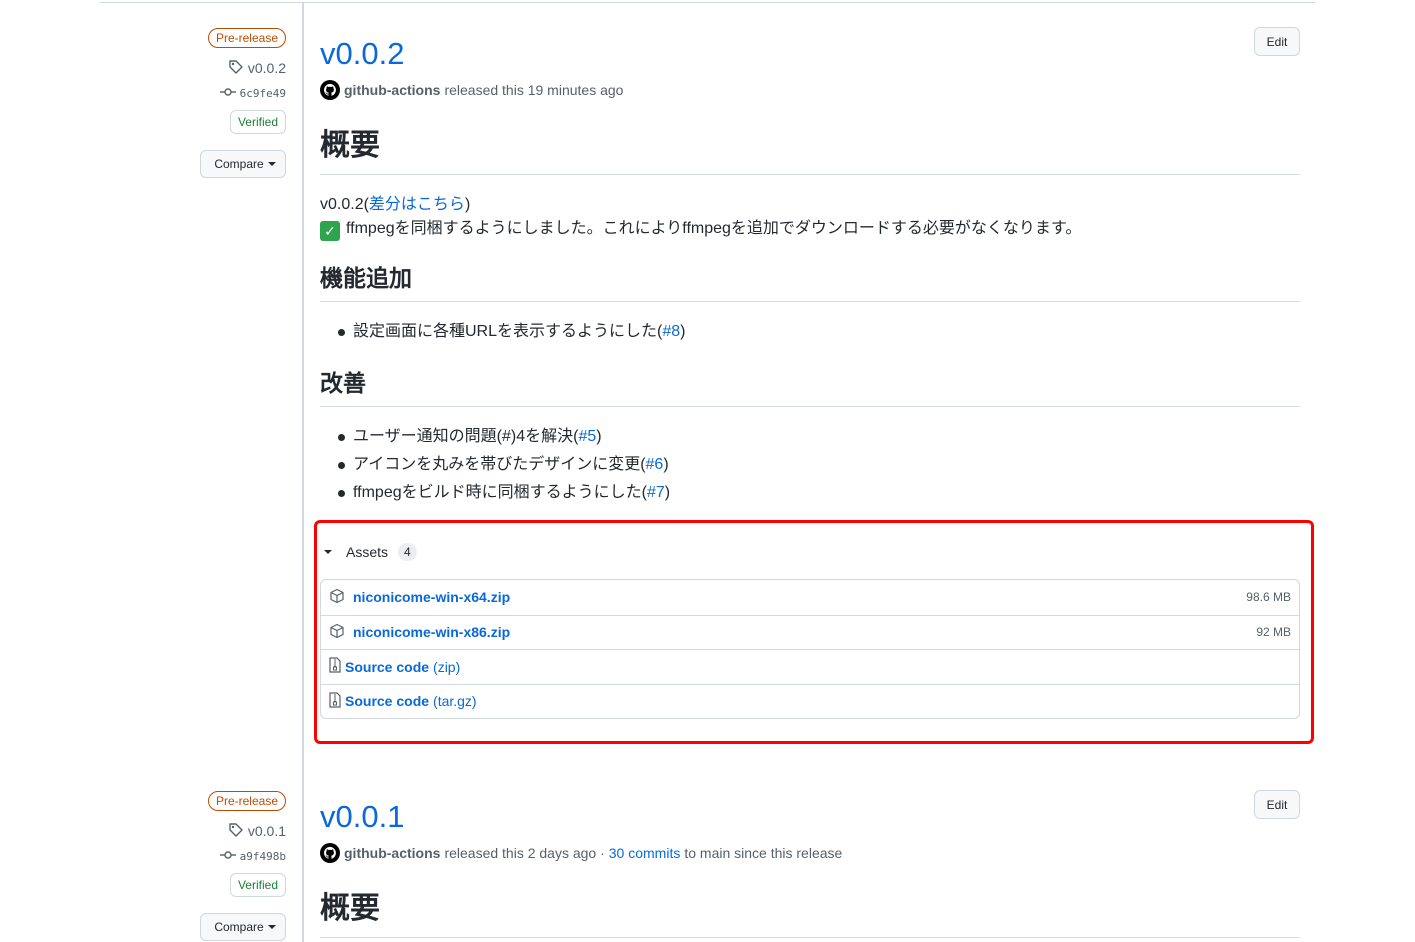 This screenshot has height=942, width=1415. What do you see at coordinates (524, 853) in the screenshot?
I see `released-text: released this 2 days ago ·` at bounding box center [524, 853].